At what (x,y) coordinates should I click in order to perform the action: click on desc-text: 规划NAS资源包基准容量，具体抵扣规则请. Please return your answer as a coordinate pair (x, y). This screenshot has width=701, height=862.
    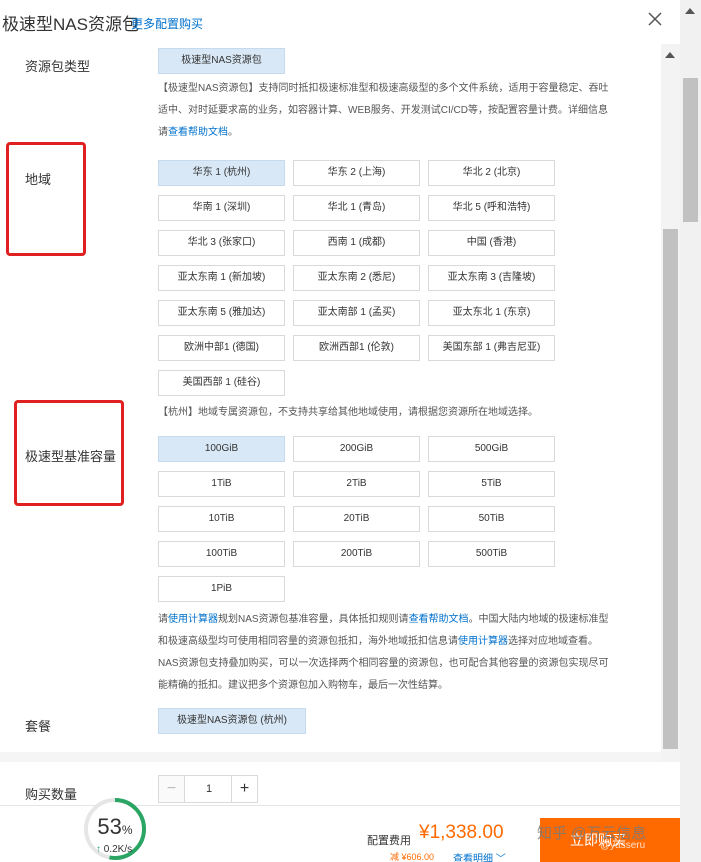
    Looking at the image, I should click on (313, 619).